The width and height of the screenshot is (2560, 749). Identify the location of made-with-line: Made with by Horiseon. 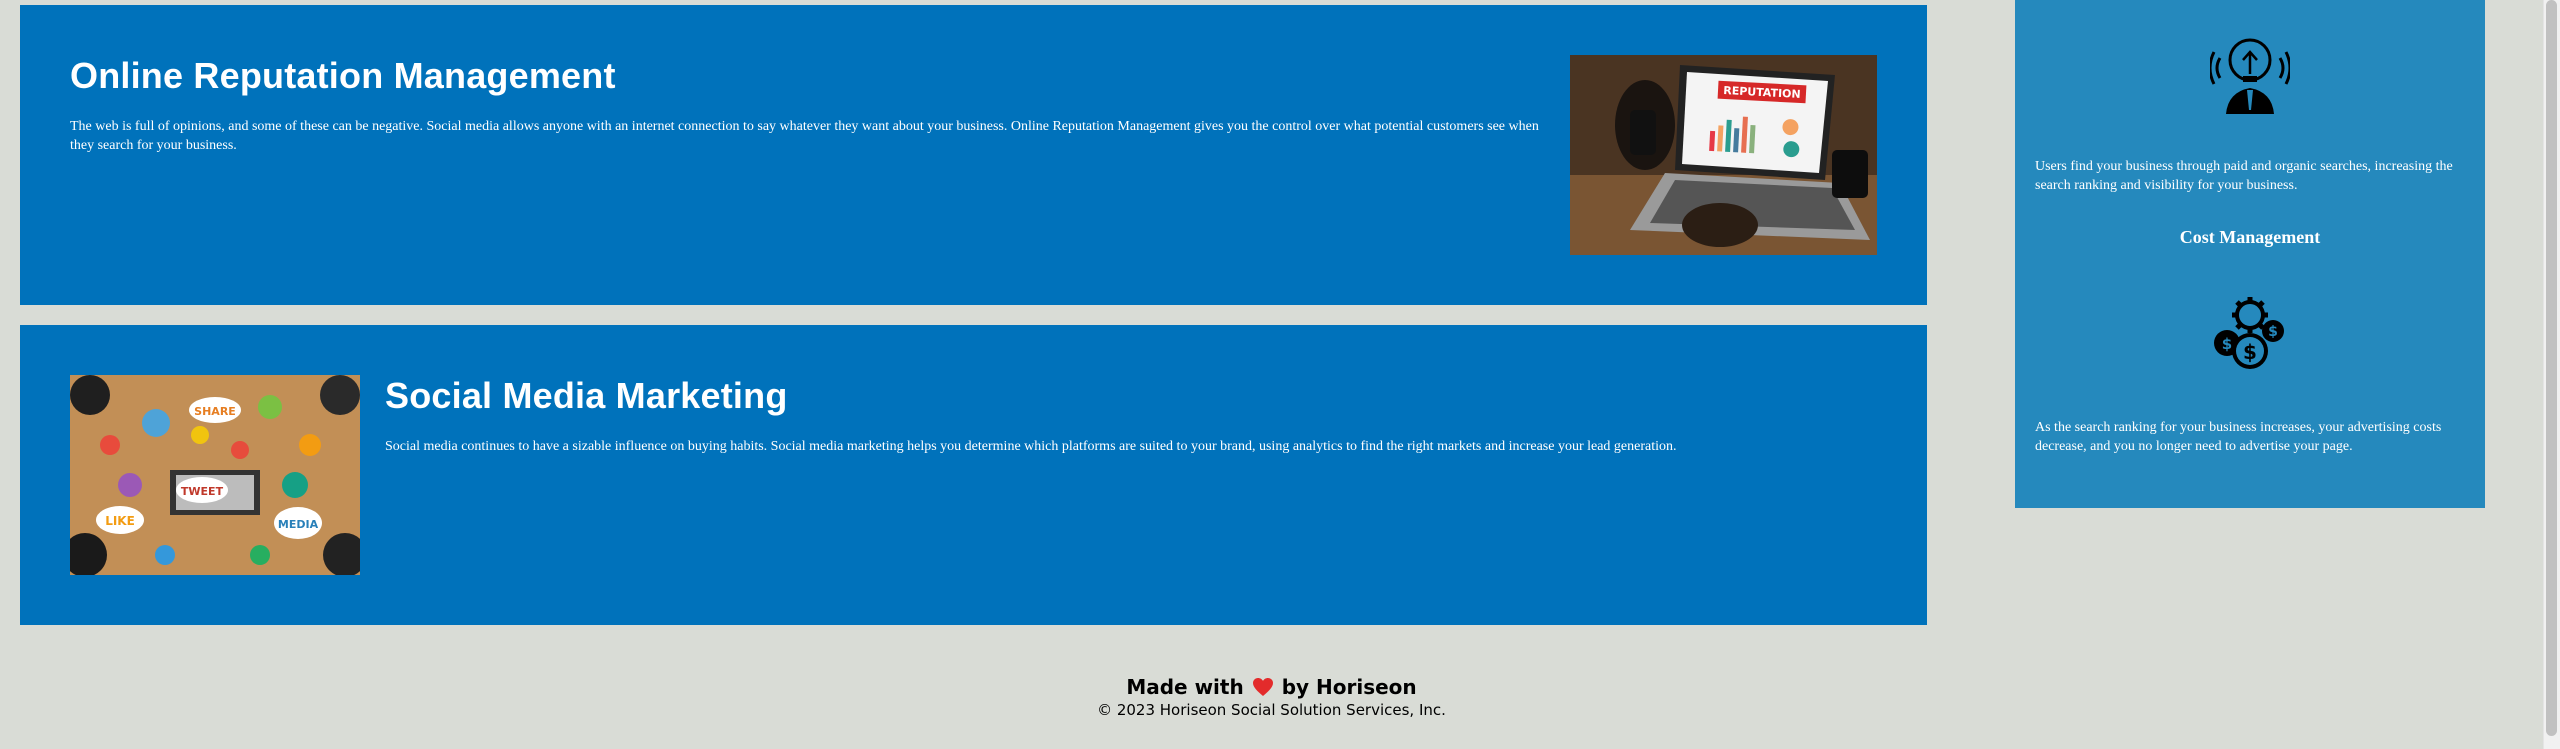
(1271, 687).